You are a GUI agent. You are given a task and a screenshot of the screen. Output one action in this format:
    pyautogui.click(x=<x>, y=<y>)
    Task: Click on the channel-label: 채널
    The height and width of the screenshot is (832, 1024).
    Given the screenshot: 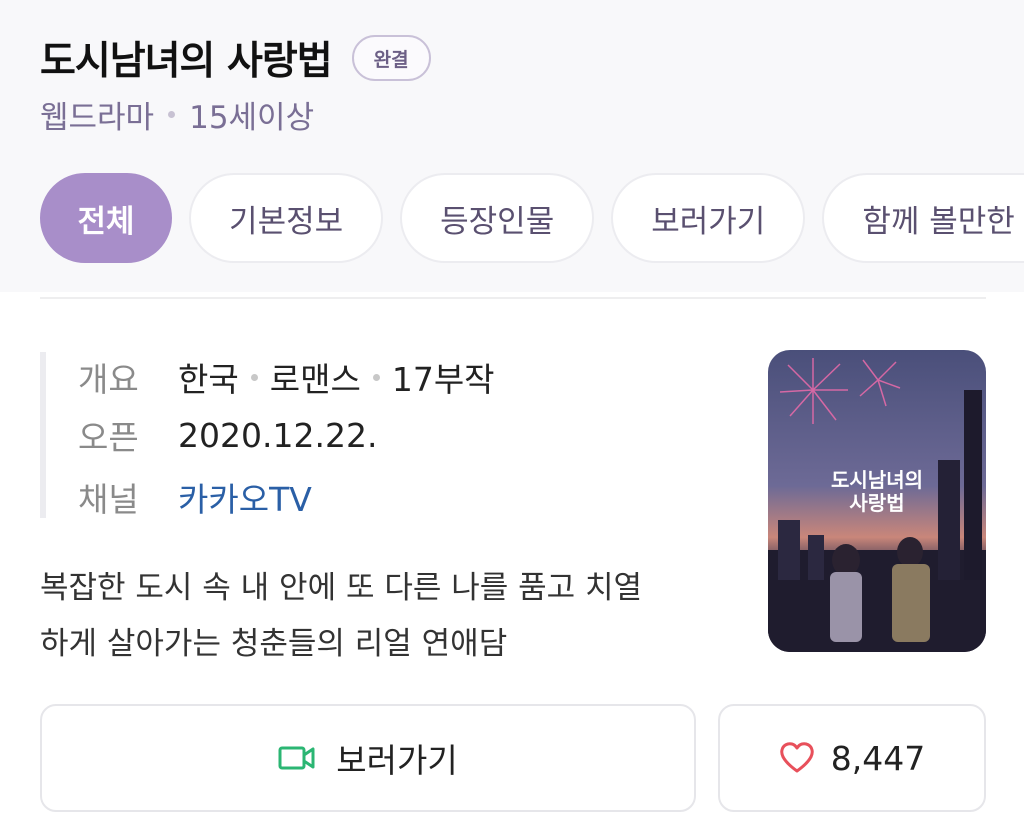 What is the action you would take?
    pyautogui.click(x=108, y=499)
    